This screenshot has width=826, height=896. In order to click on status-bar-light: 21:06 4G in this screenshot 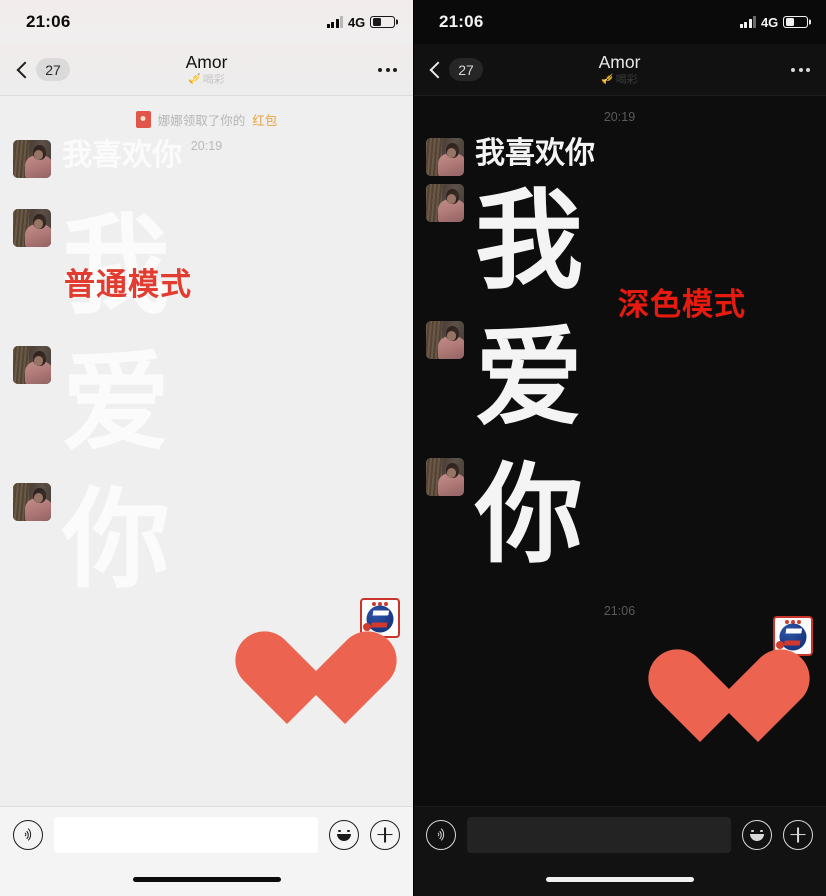, I will do `click(206, 22)`.